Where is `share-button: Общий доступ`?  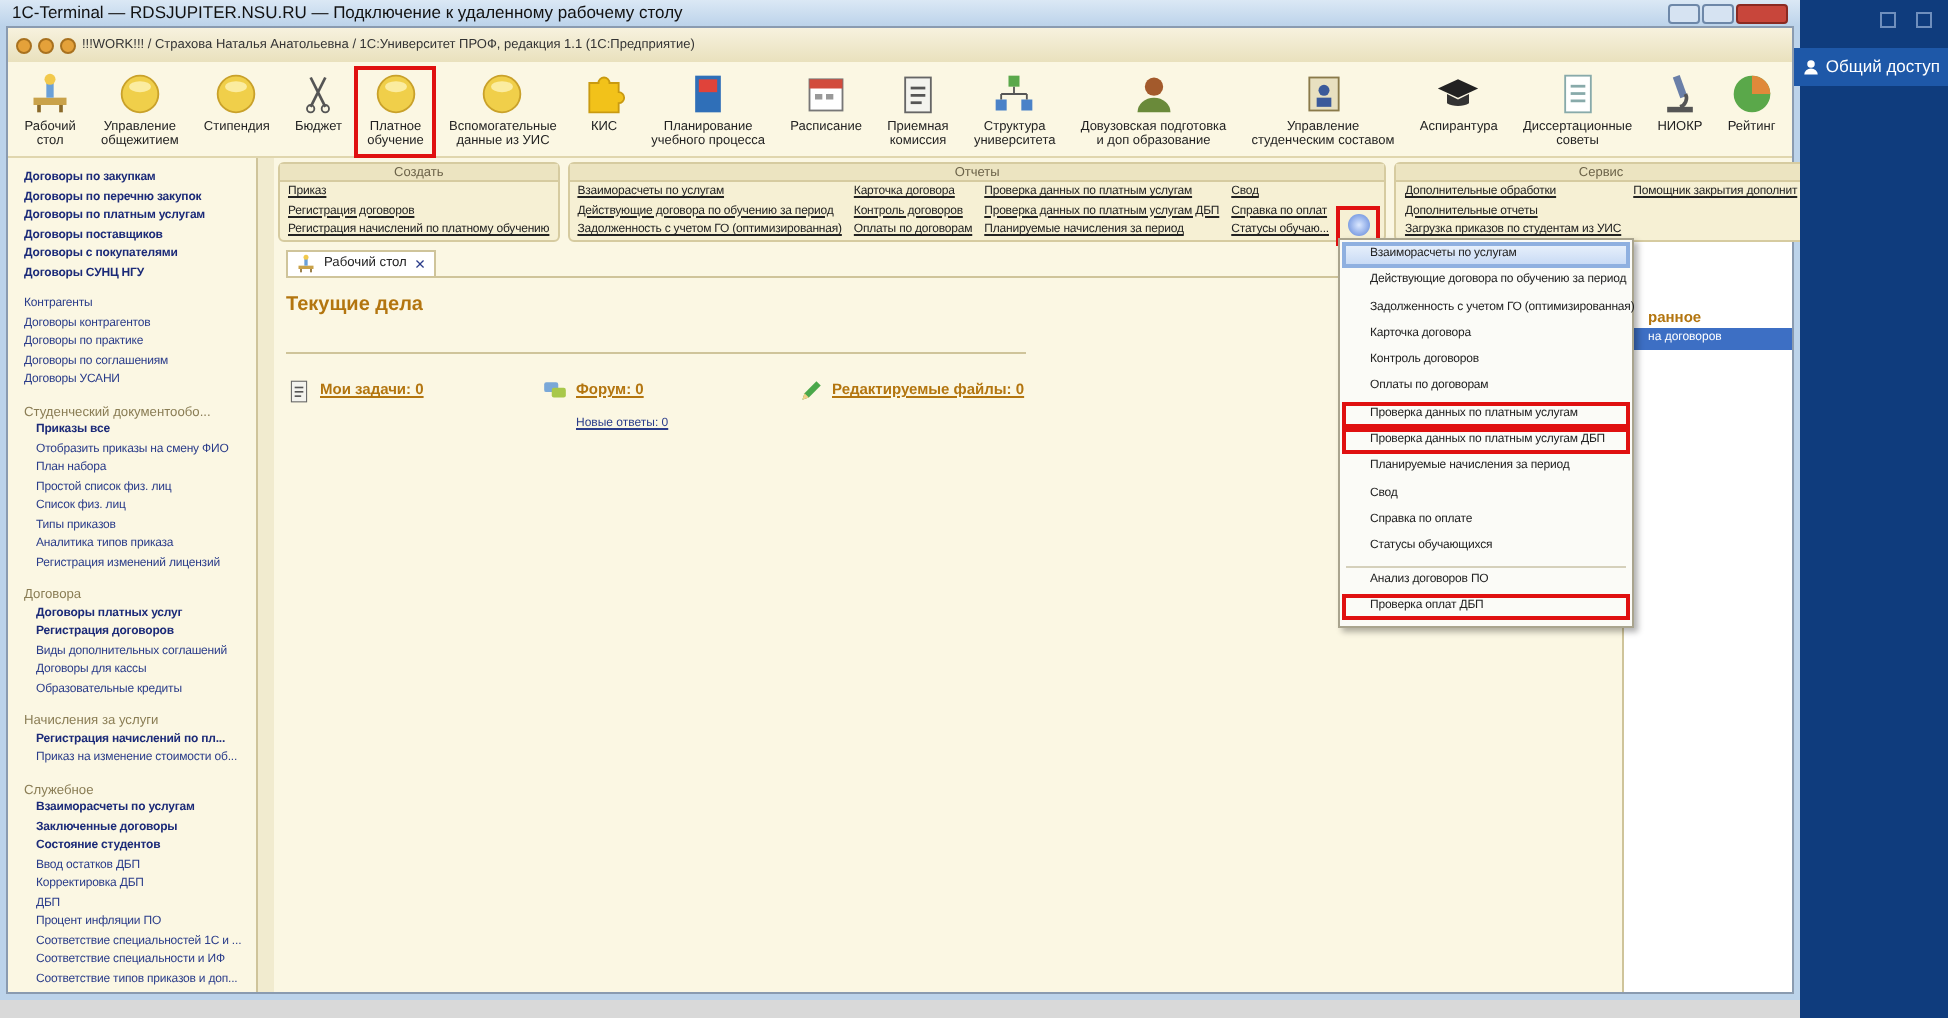 share-button: Общий доступ is located at coordinates (1870, 67).